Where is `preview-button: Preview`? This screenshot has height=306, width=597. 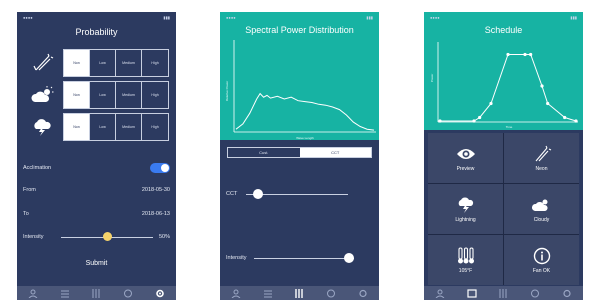 preview-button: Preview is located at coordinates (465, 158).